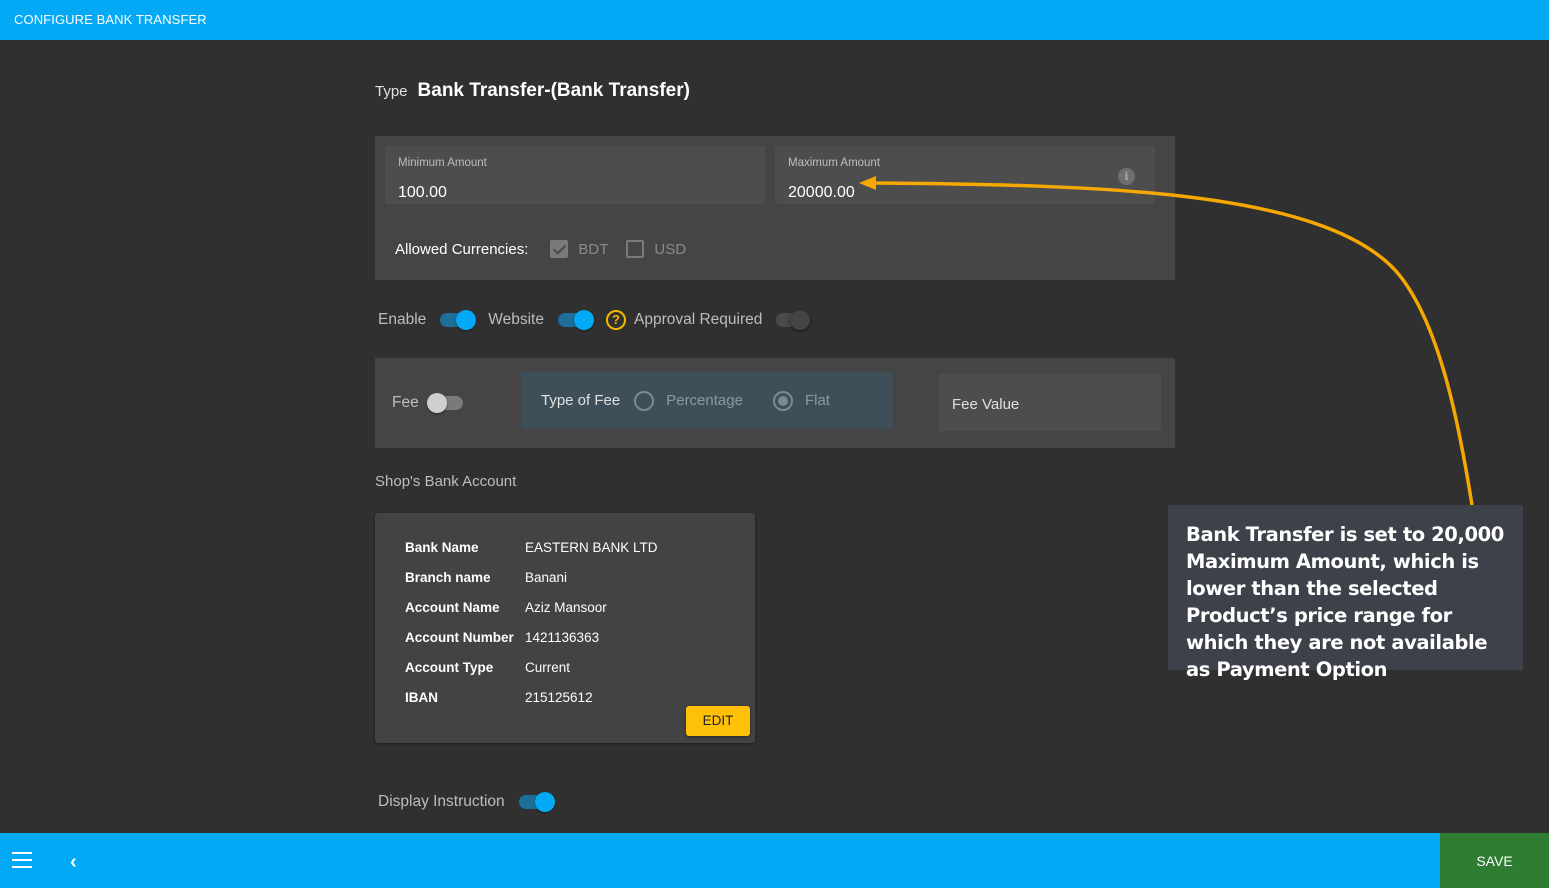 This screenshot has width=1549, height=888. Describe the element at coordinates (644, 400) in the screenshot. I see `percentage-radio` at that location.